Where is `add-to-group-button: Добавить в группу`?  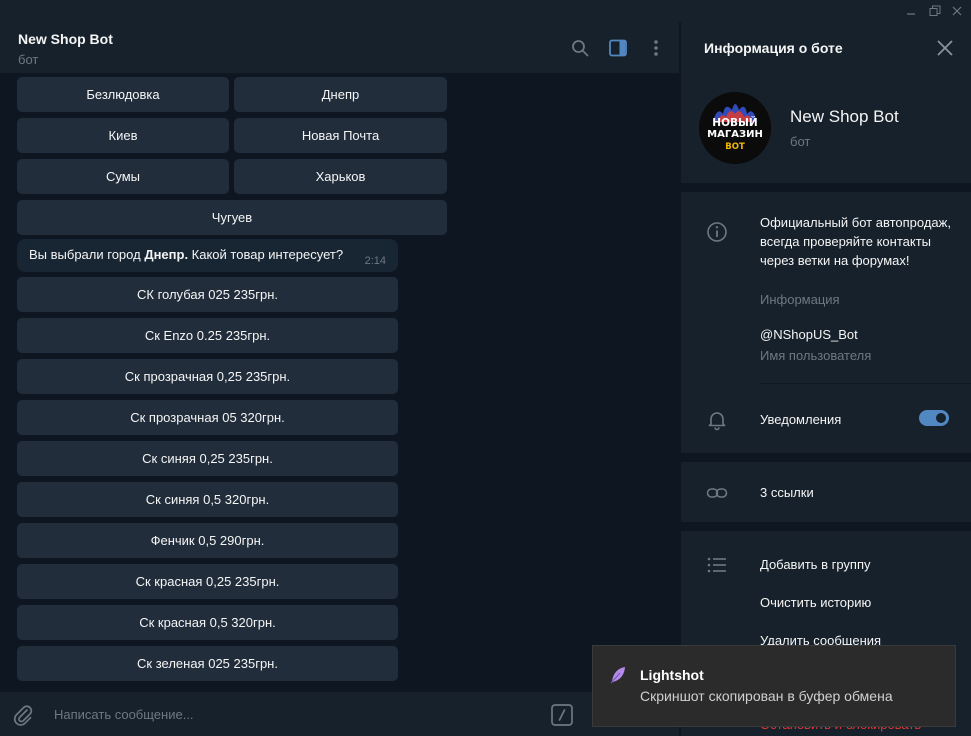 add-to-group-button: Добавить в группу is located at coordinates (815, 564).